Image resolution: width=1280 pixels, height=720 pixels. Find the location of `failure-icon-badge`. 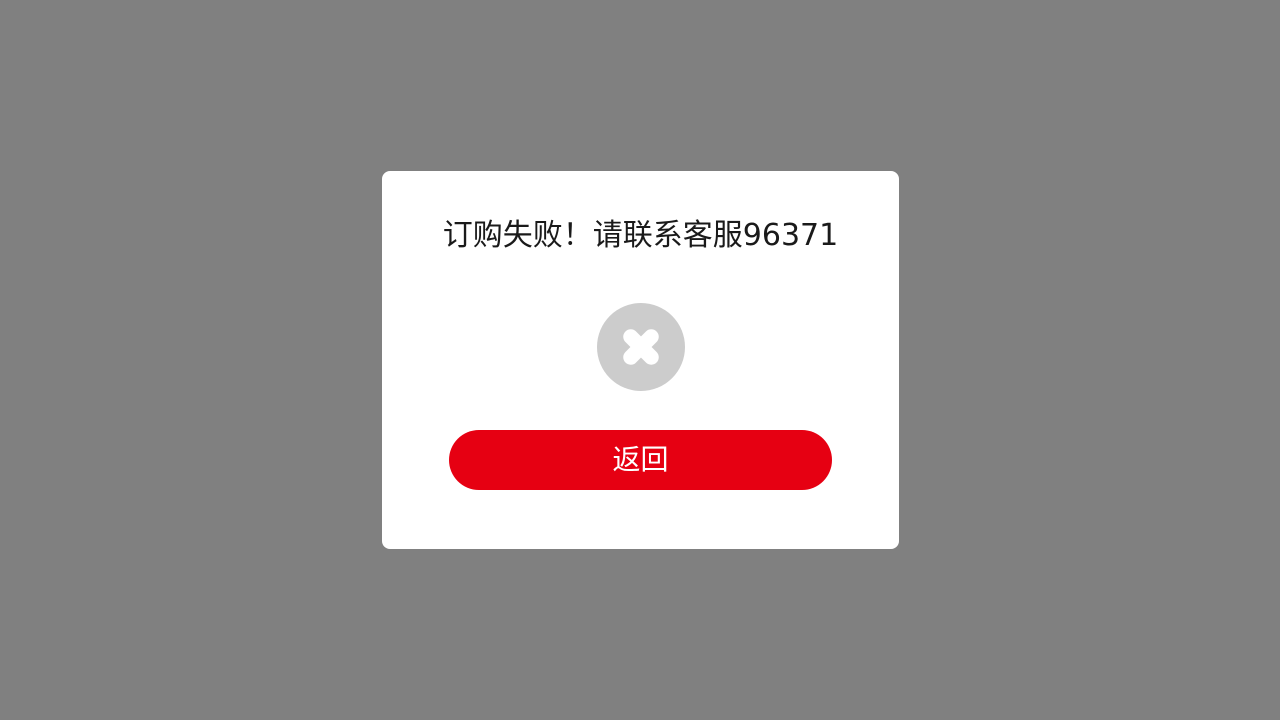

failure-icon-badge is located at coordinates (641, 347).